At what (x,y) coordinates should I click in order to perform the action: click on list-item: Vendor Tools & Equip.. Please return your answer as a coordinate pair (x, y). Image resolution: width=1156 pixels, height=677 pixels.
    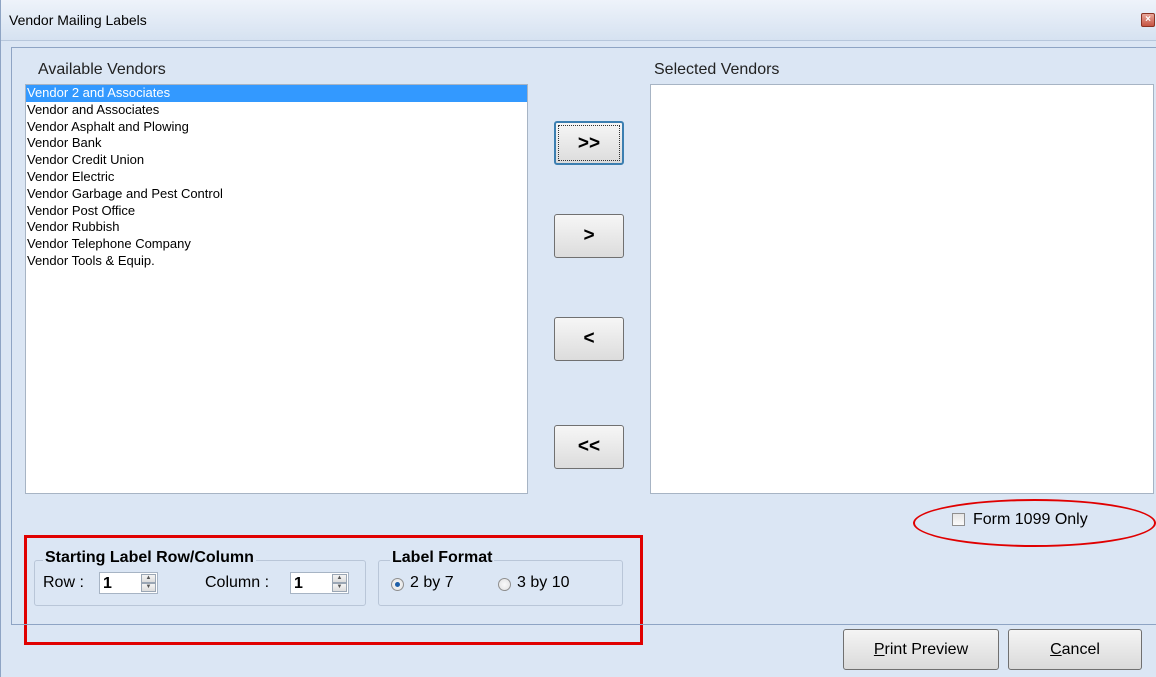
    Looking at the image, I should click on (276, 261).